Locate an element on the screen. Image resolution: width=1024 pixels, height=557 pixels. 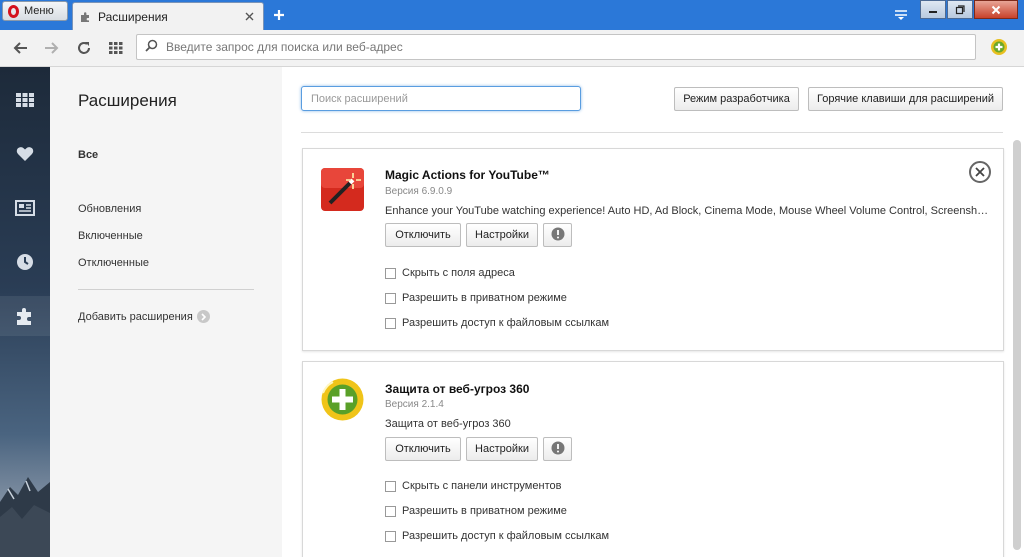
opera-menu-button: Меню is located at coordinates (35, 11).